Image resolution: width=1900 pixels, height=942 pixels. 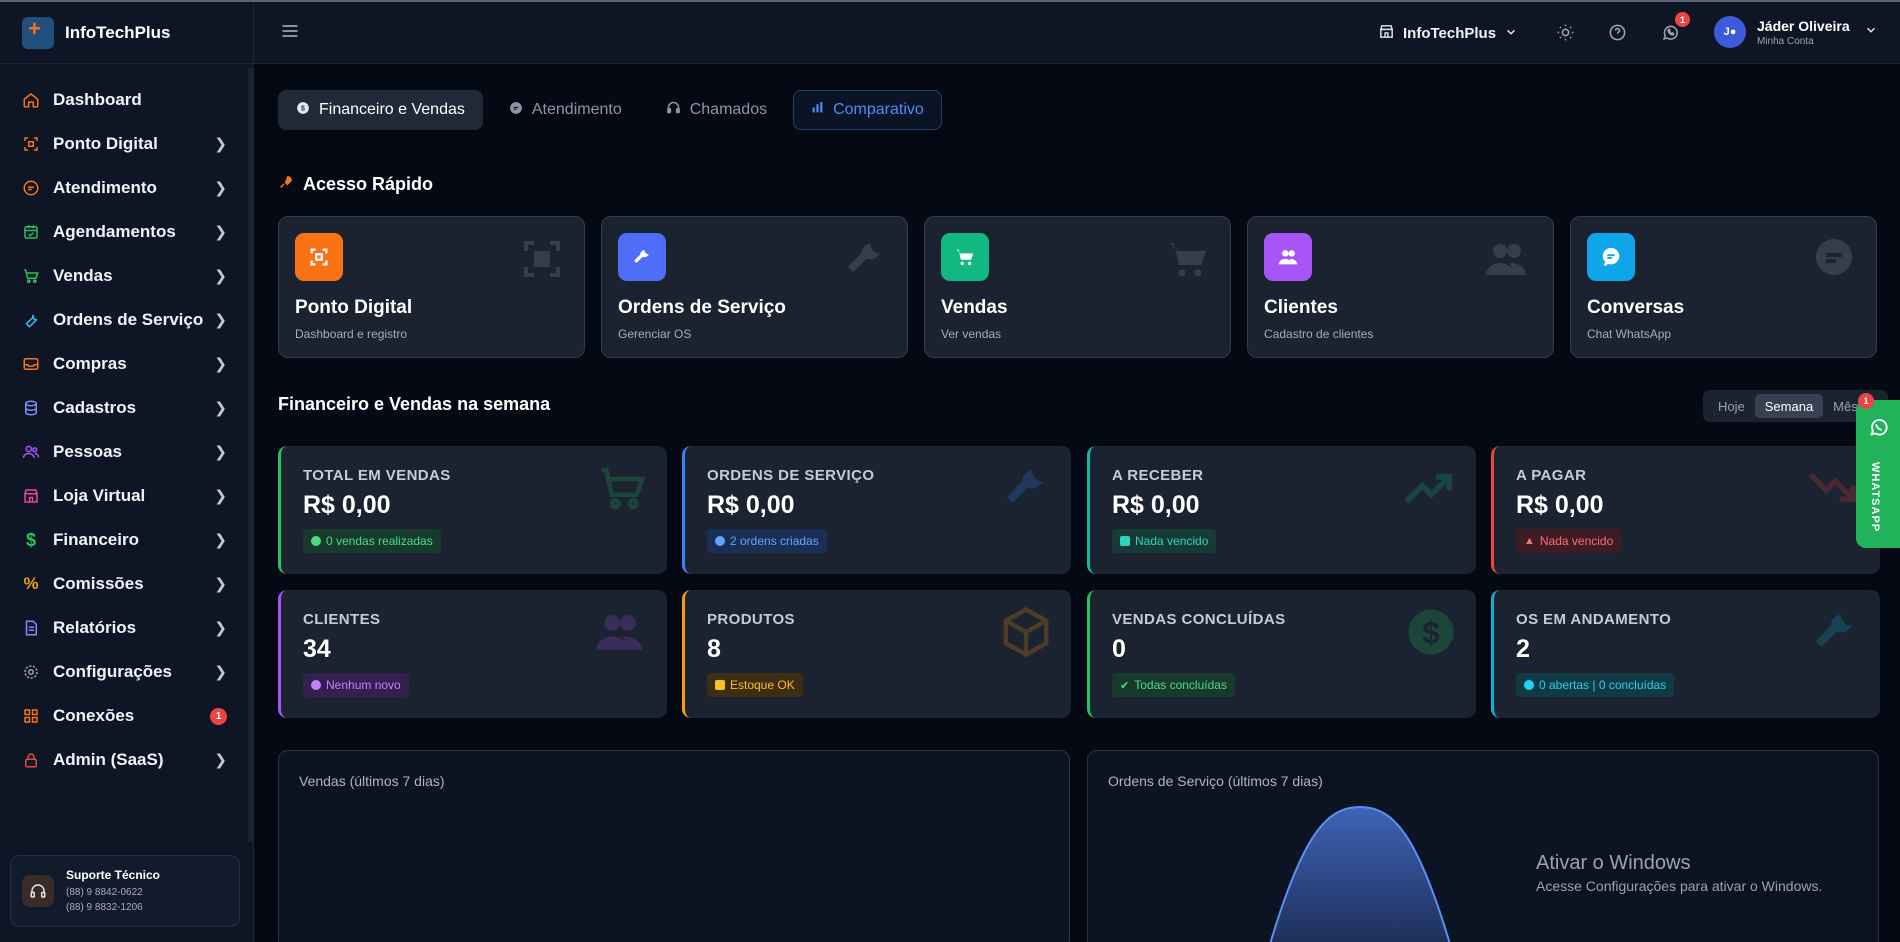 What do you see at coordinates (126, 33) in the screenshot?
I see `brand: + InfoTechPlus` at bounding box center [126, 33].